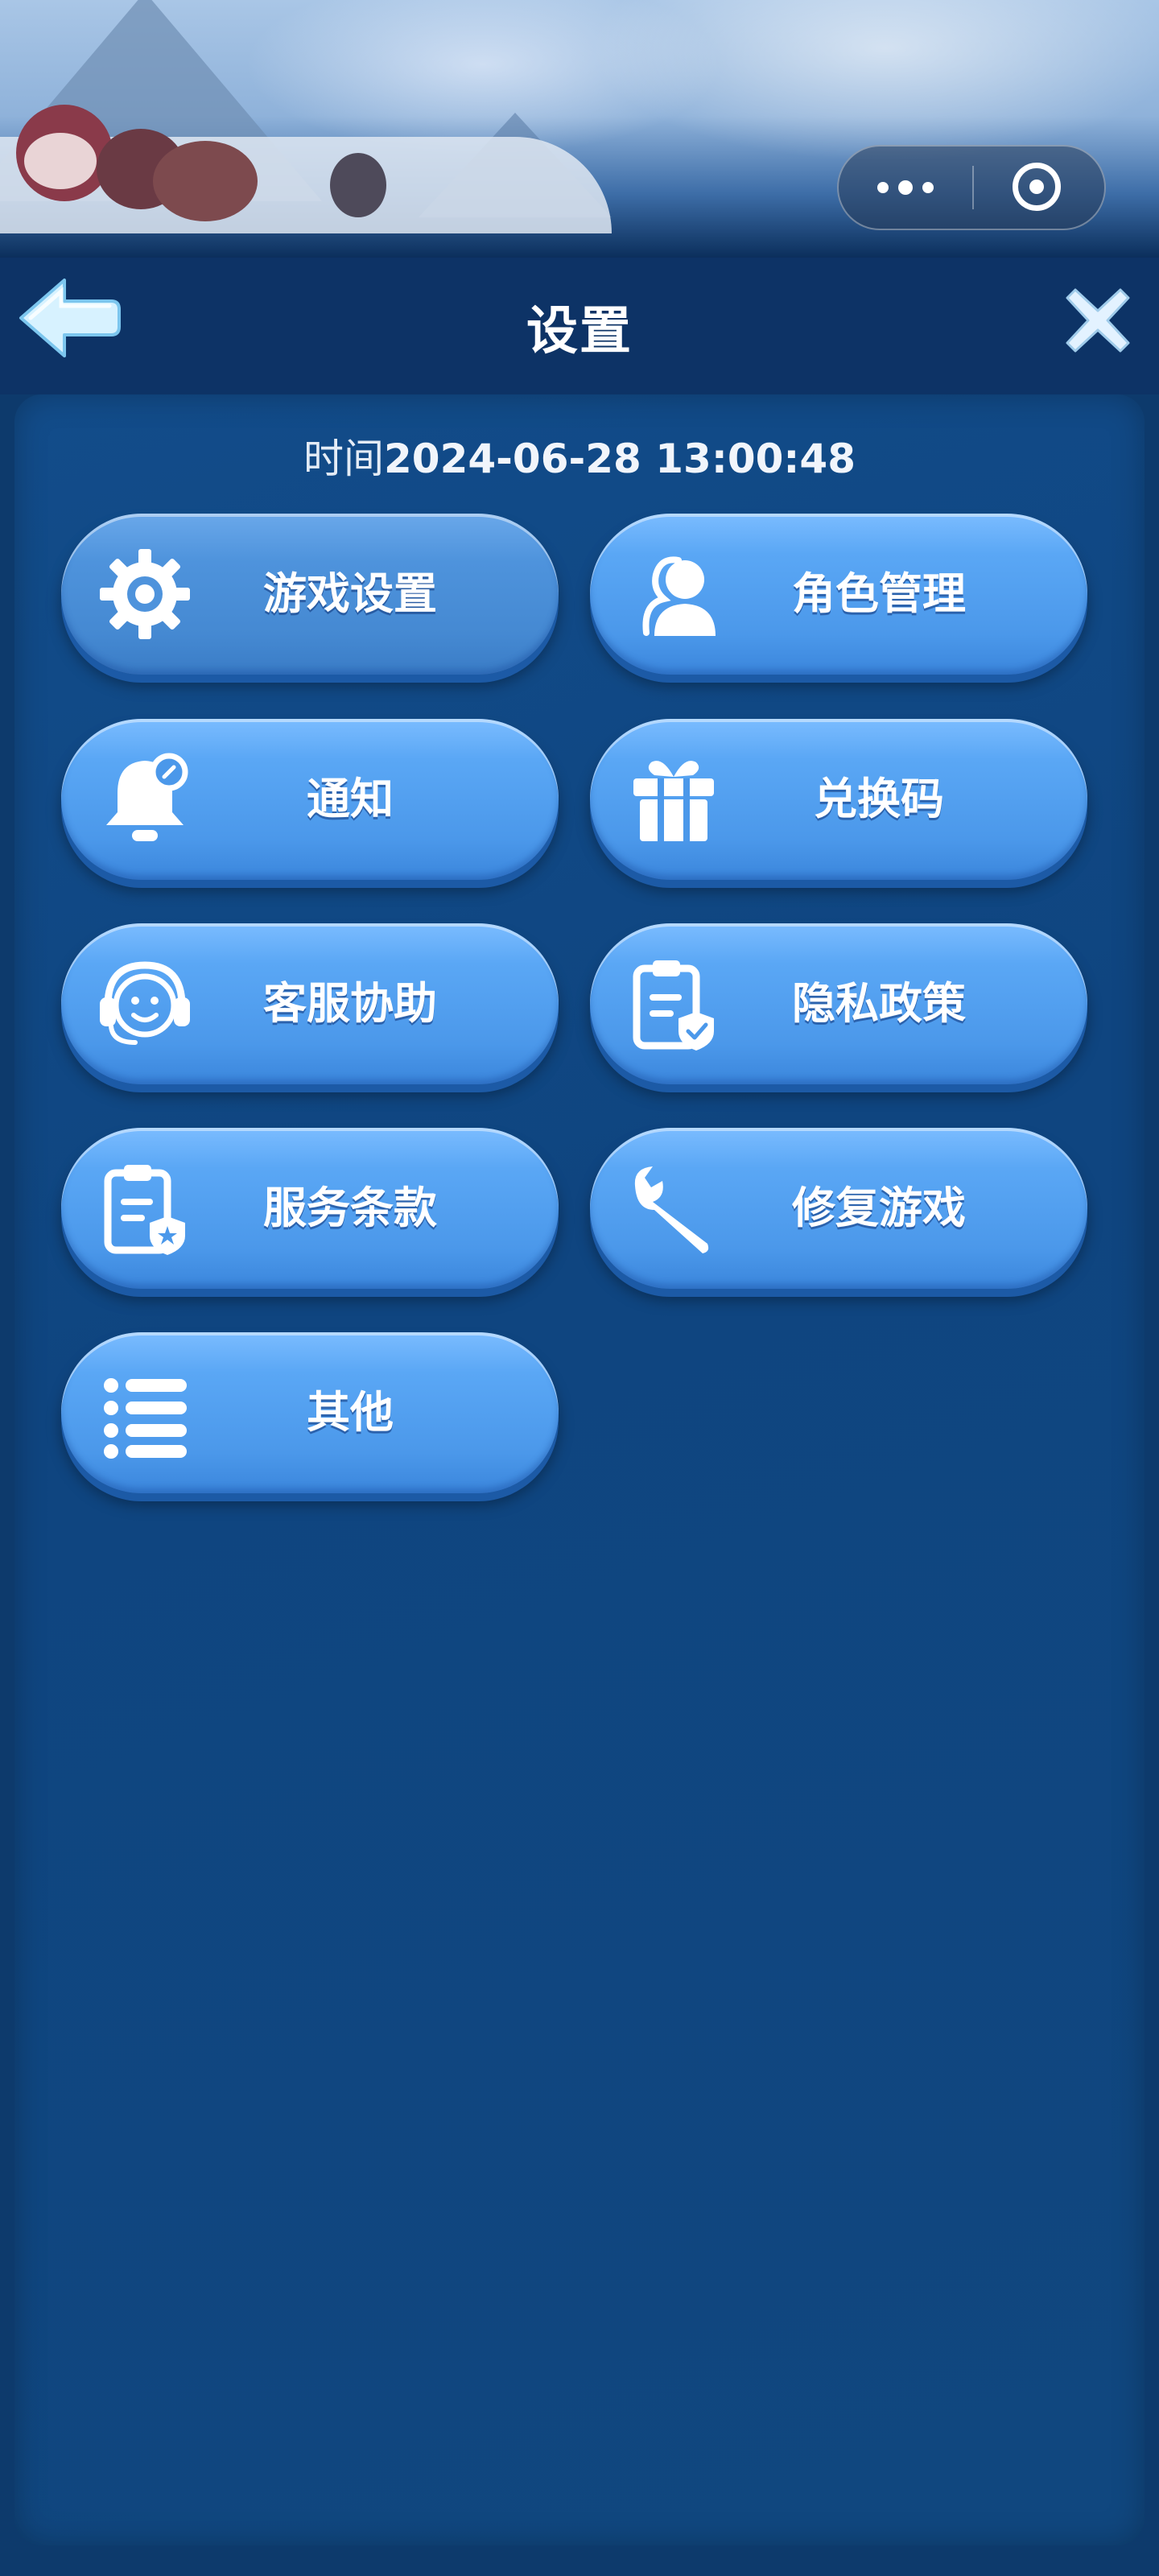  I want to click on wrench-icon, so click(671, 1209).